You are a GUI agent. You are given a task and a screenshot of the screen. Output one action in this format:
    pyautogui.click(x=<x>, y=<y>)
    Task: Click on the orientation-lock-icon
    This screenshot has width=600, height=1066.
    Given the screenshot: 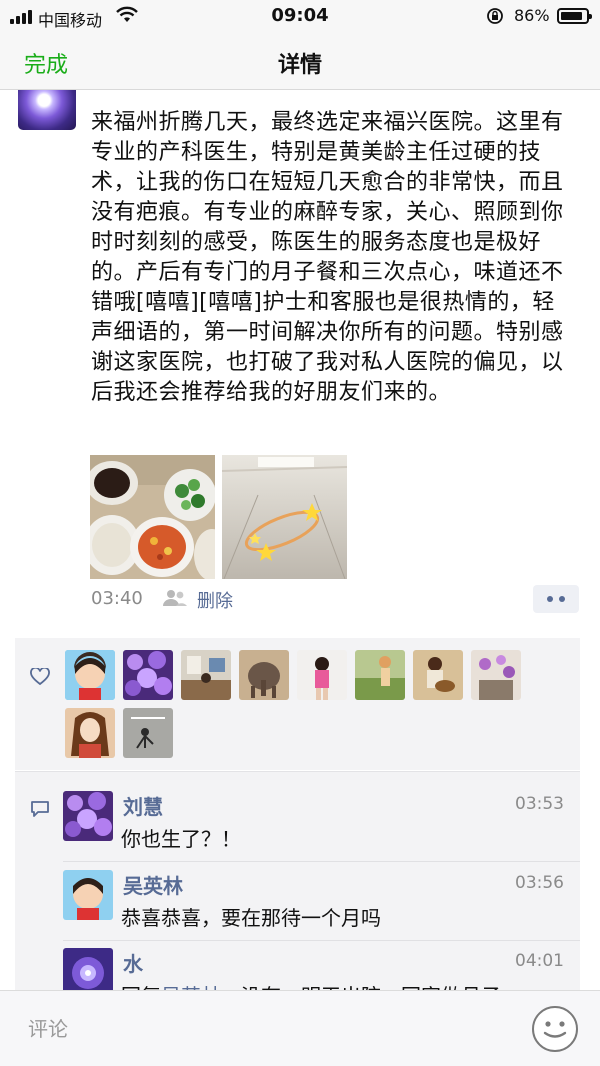 What is the action you would take?
    pyautogui.click(x=495, y=16)
    